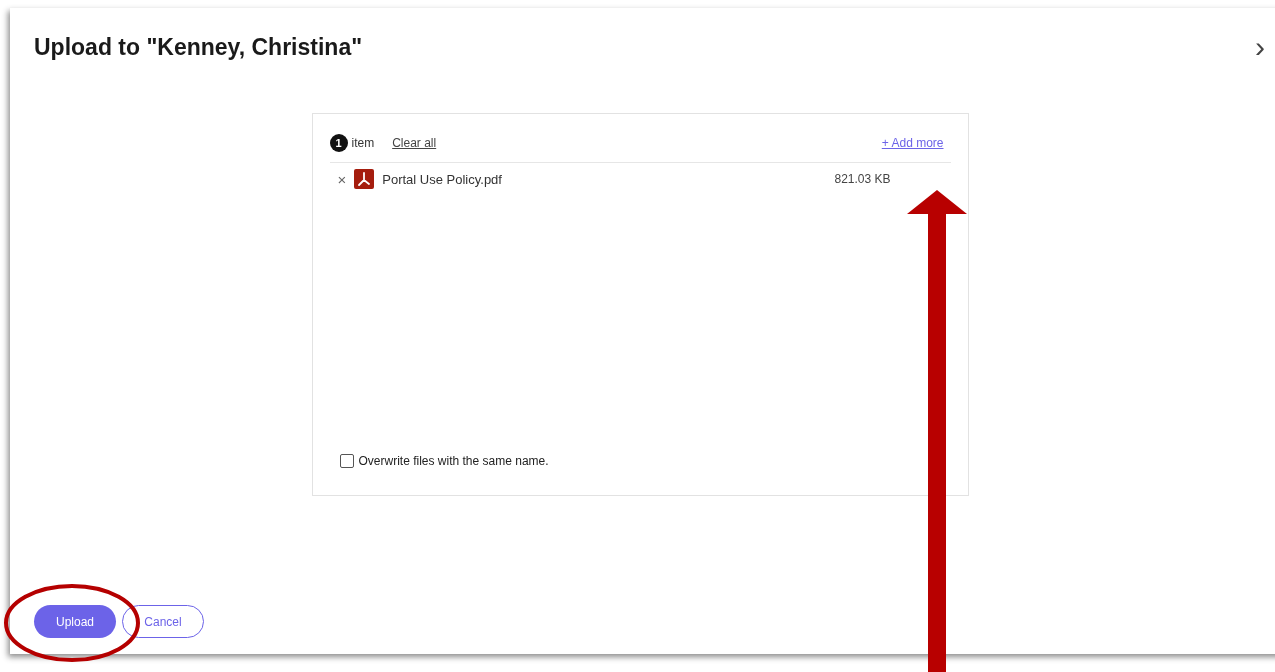 The image size is (1275, 672). I want to click on cancel-button: Cancel, so click(163, 621).